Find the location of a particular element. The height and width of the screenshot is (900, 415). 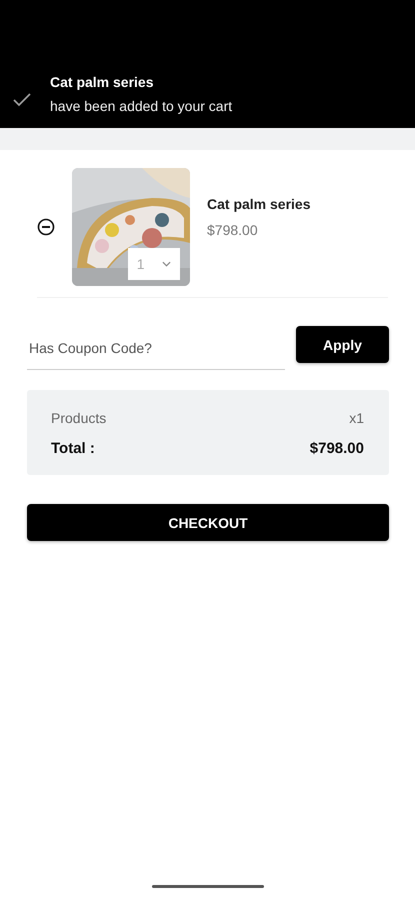

chevron-icon is located at coordinates (167, 264).